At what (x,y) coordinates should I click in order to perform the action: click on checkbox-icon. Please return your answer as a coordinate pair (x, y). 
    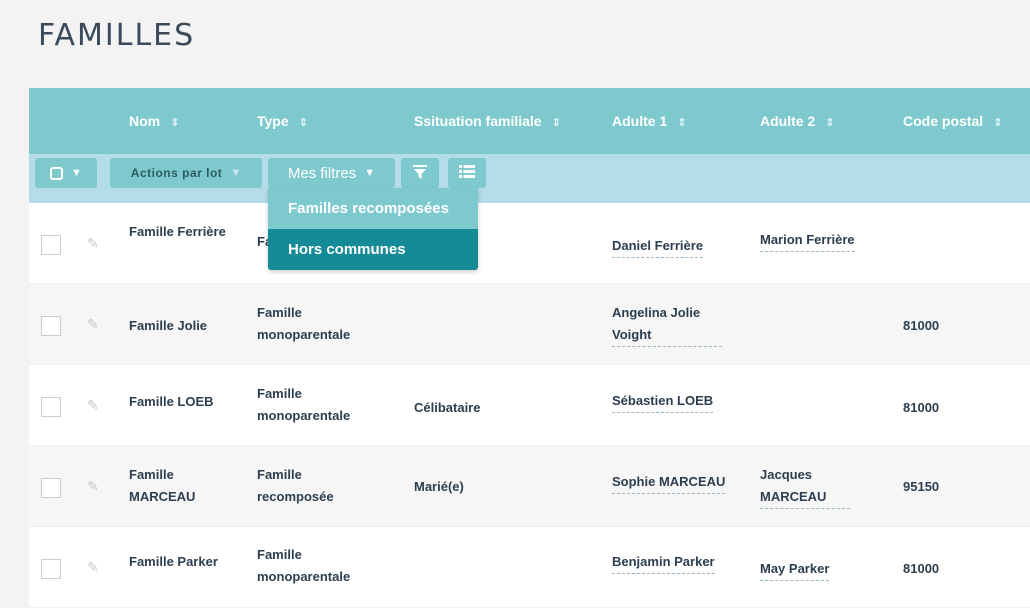
    Looking at the image, I should click on (57, 173).